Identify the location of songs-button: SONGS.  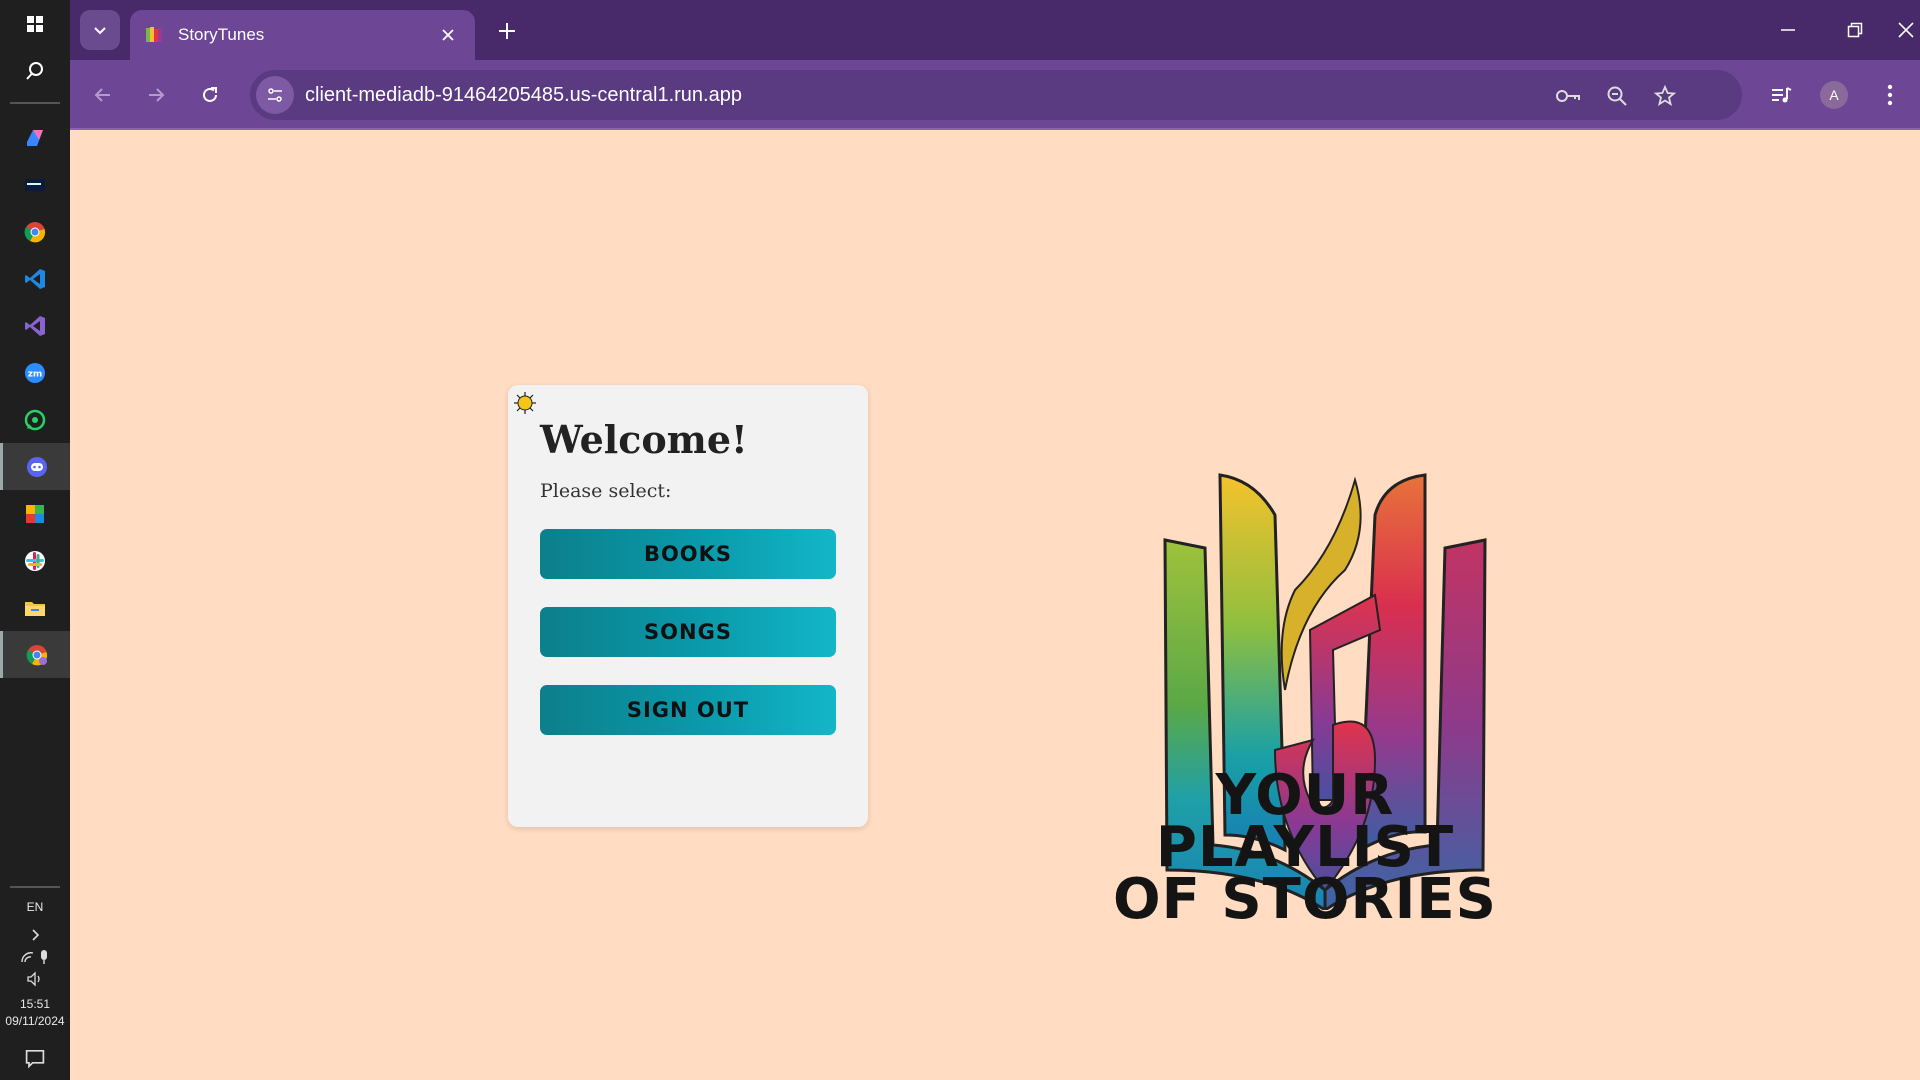
(688, 632).